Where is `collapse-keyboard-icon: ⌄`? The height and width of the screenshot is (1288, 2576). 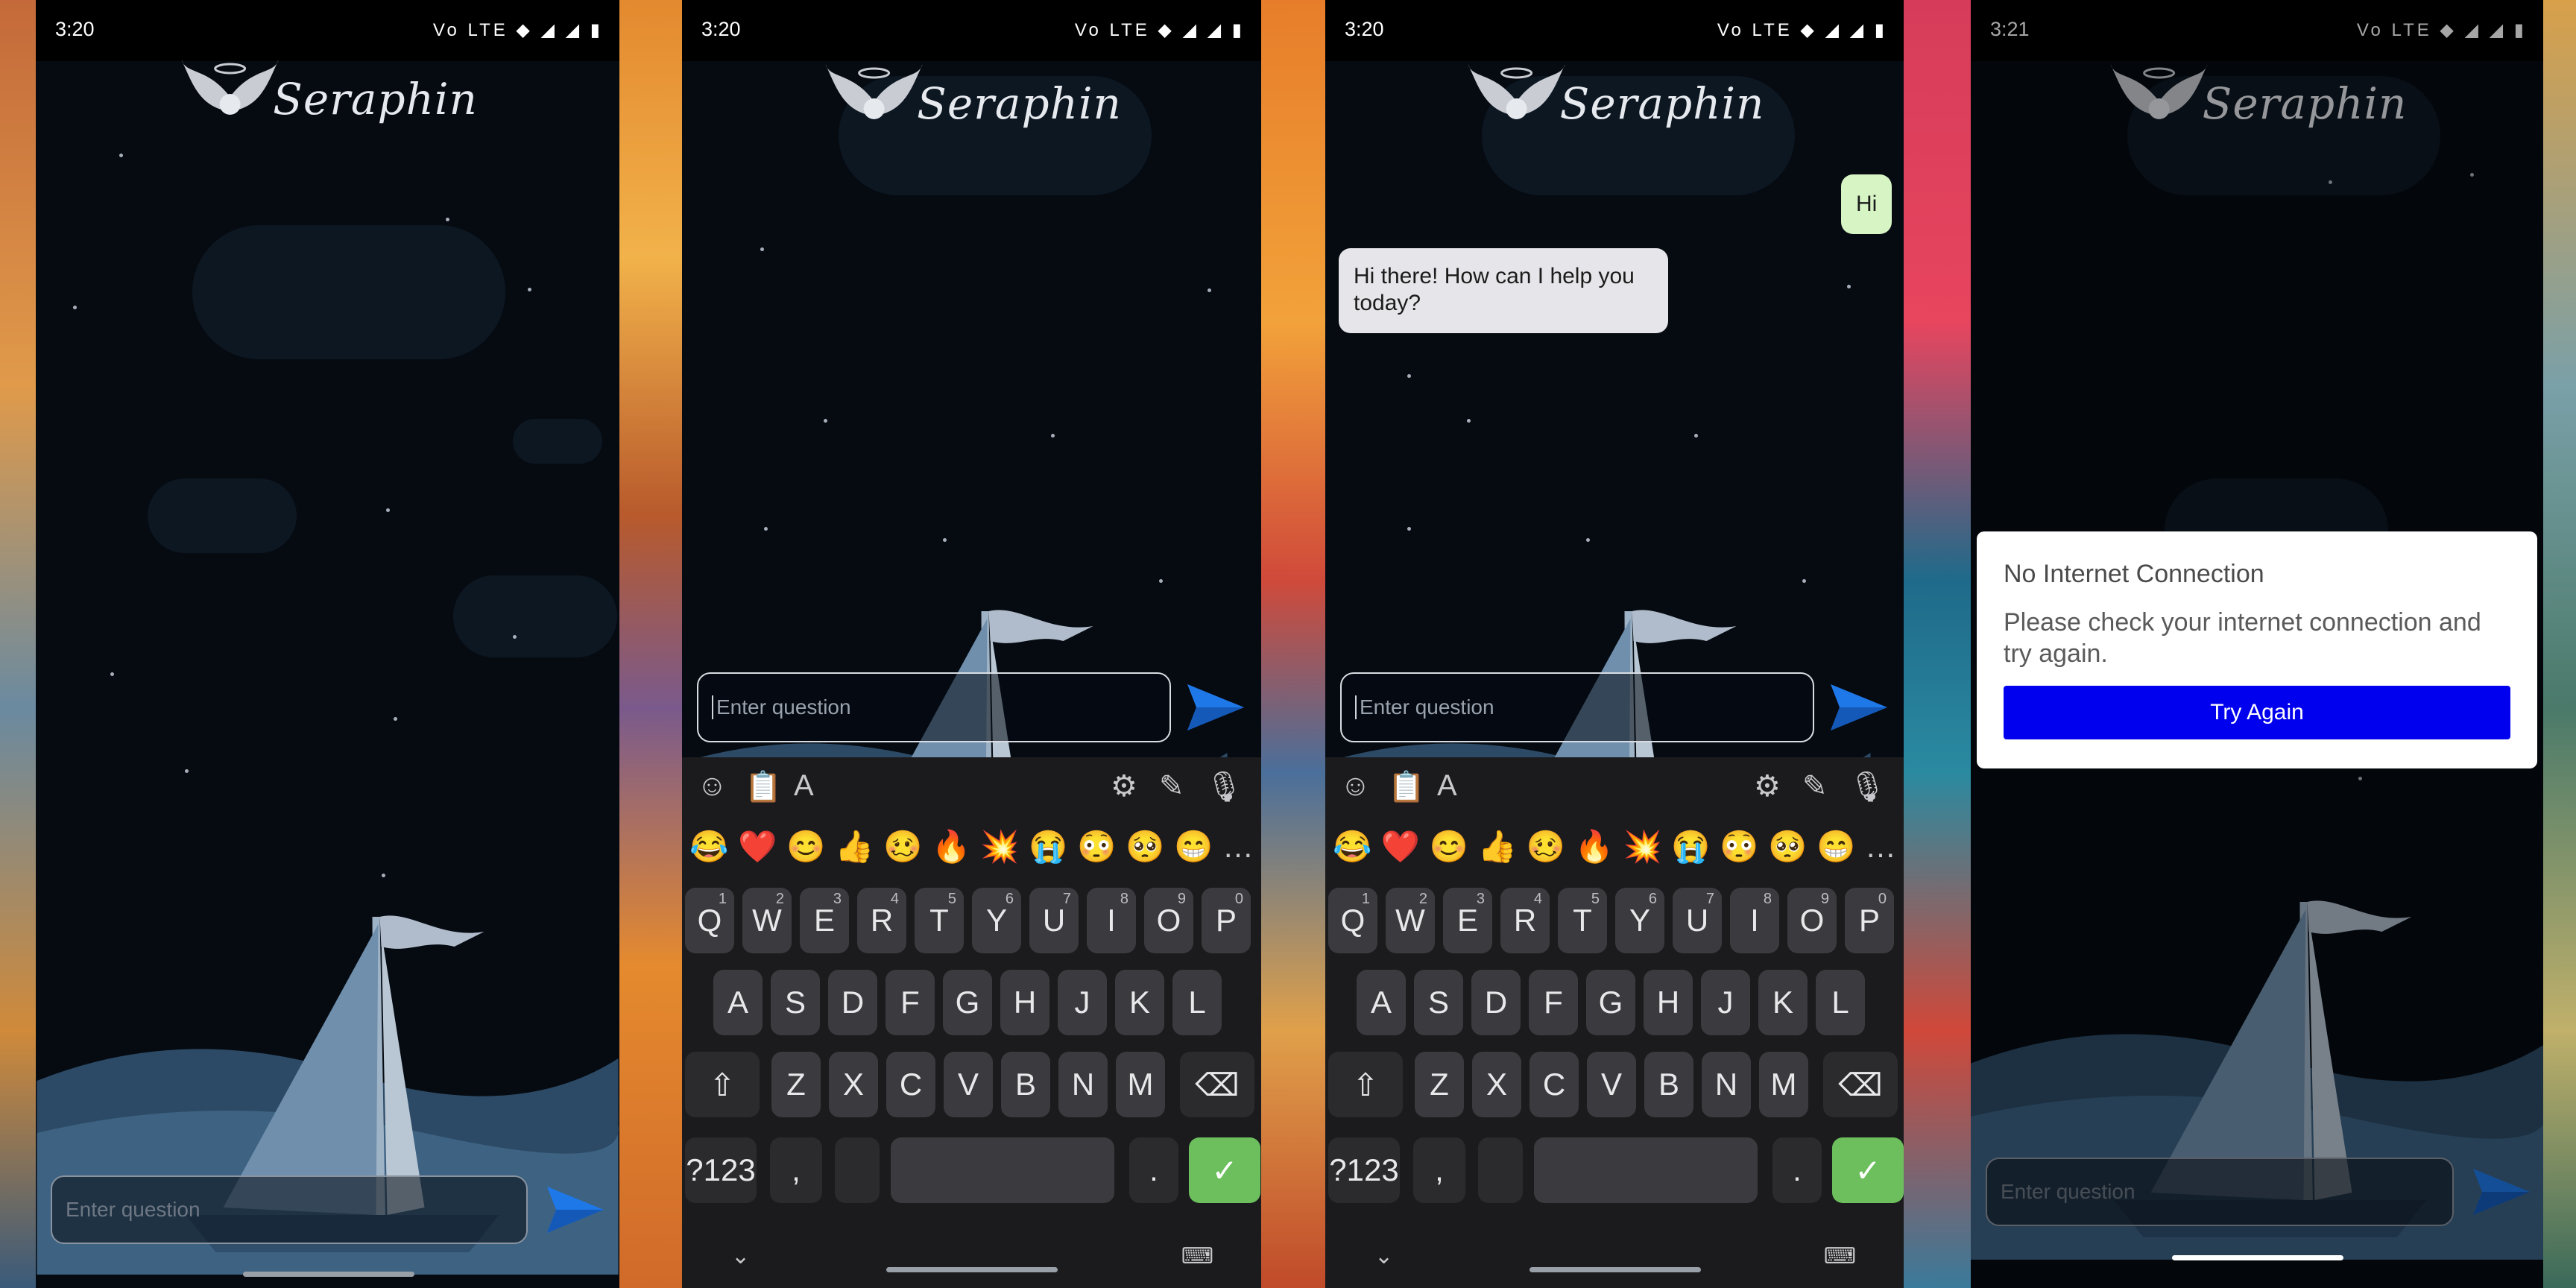
collapse-keyboard-icon: ⌄ is located at coordinates (741, 1256).